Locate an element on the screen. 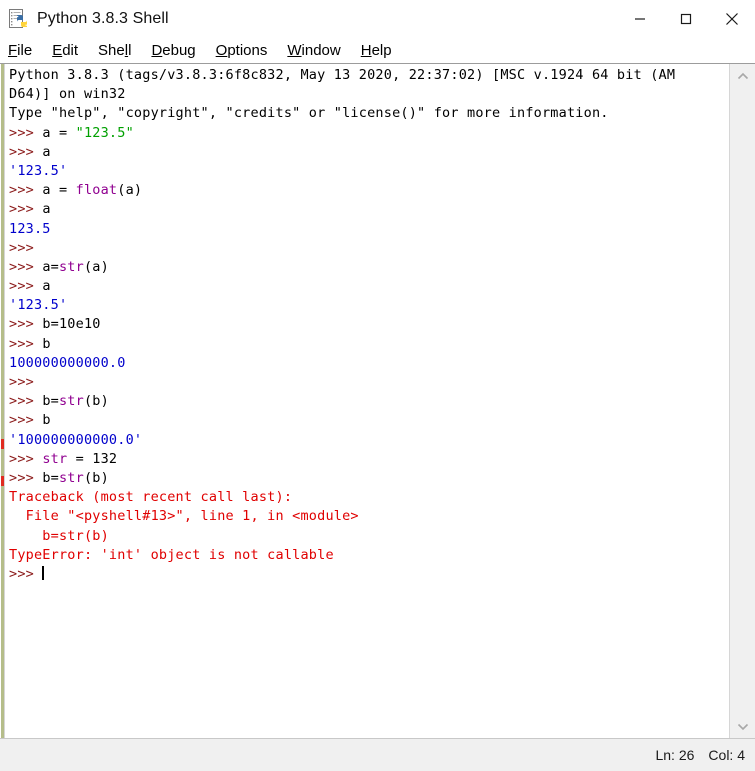 This screenshot has width=755, height=771. scroll-track is located at coordinates (742, 401).